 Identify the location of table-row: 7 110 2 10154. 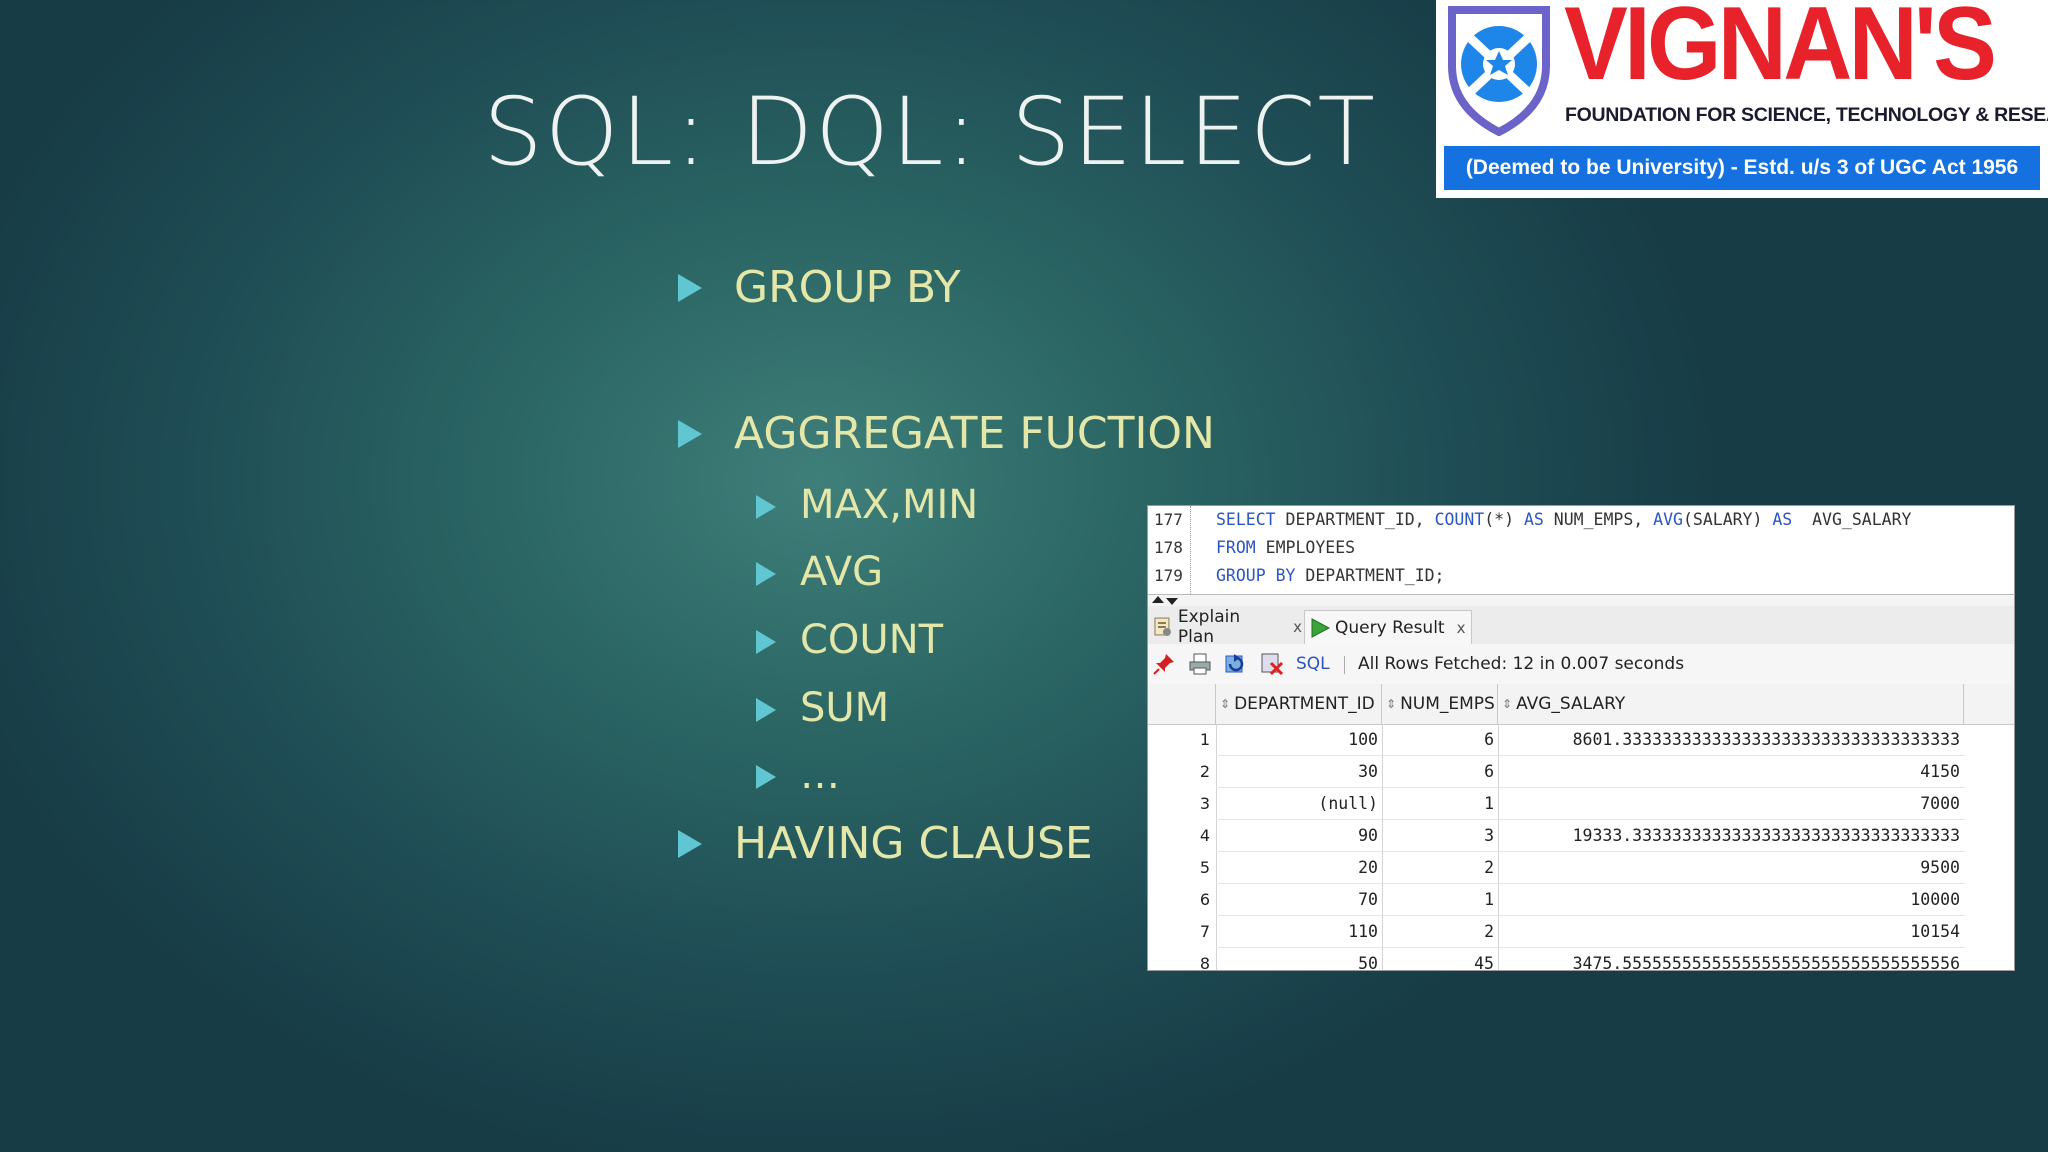
(1581, 932).